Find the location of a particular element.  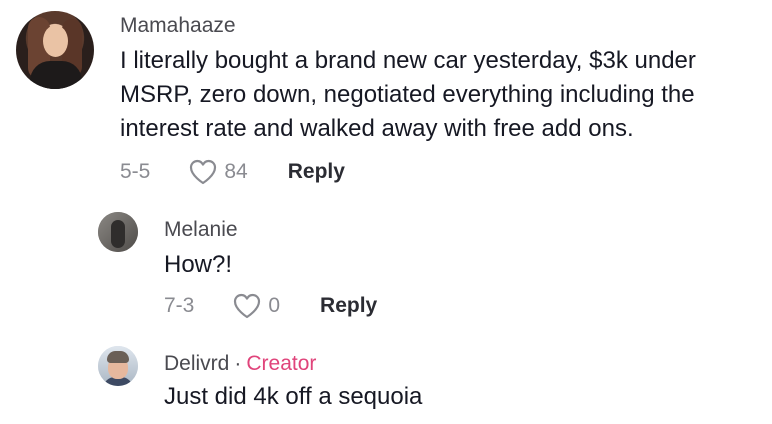

comment-meta: 7-3 0 Reply is located at coordinates (270, 306).